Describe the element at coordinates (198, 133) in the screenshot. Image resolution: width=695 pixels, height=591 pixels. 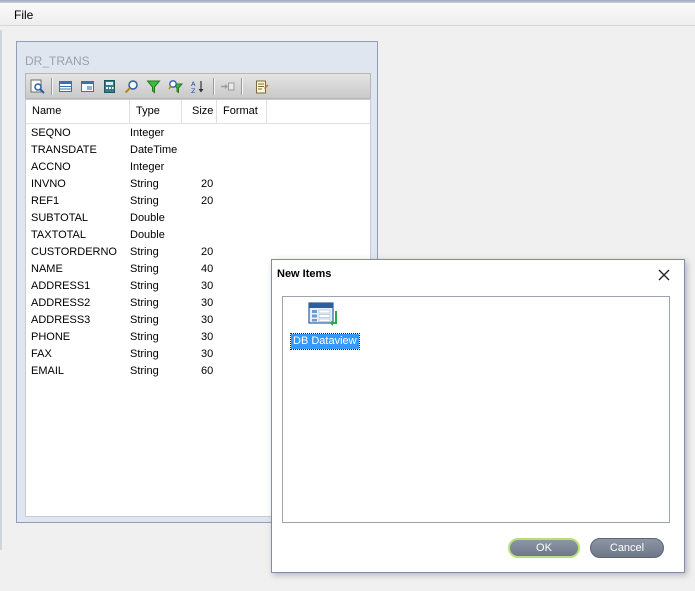
I see `table-row: SEQNO Integer` at that location.